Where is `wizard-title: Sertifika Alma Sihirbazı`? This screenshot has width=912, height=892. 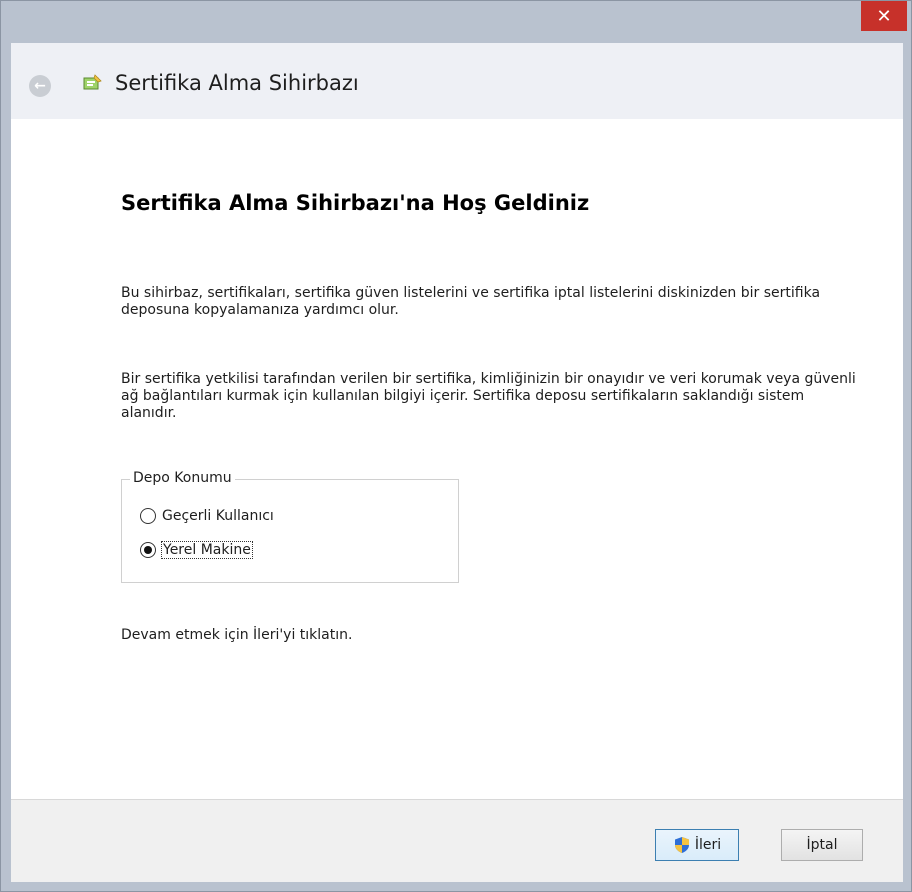
wizard-title: Sertifika Alma Sihirbazı is located at coordinates (237, 83).